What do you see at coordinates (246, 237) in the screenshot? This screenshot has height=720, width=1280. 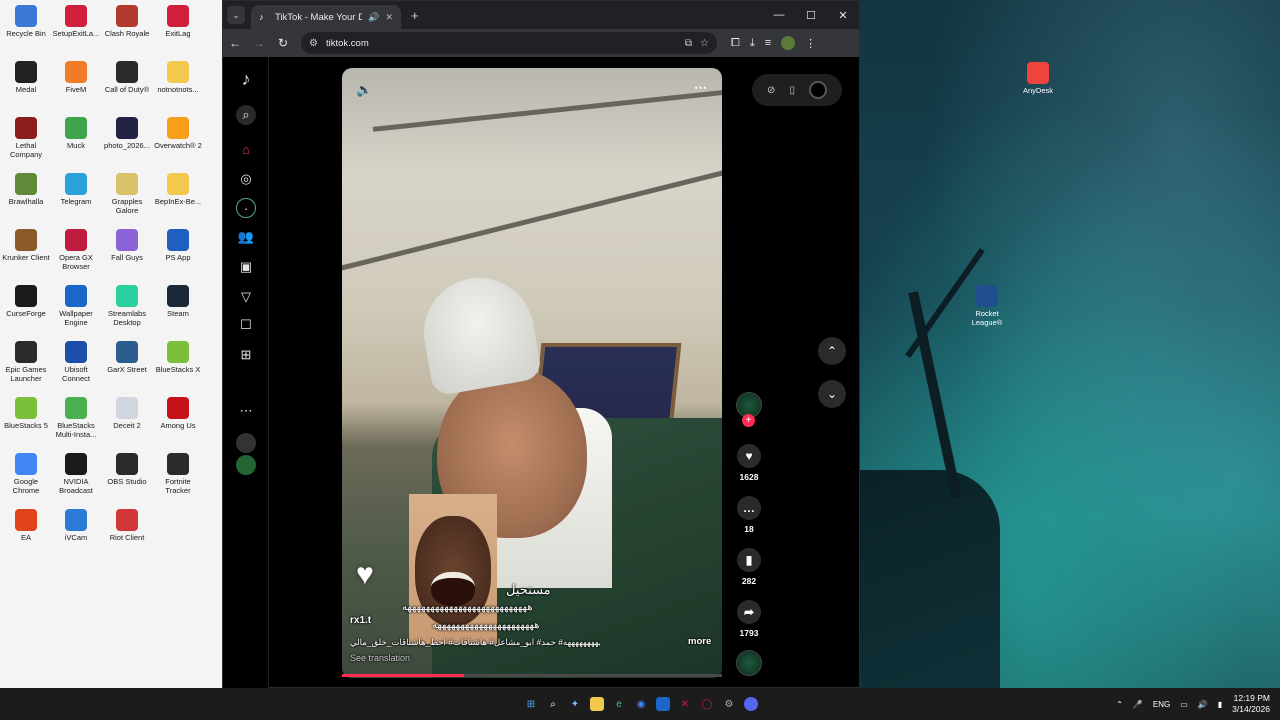 I see `friends-icon: 👥` at bounding box center [246, 237].